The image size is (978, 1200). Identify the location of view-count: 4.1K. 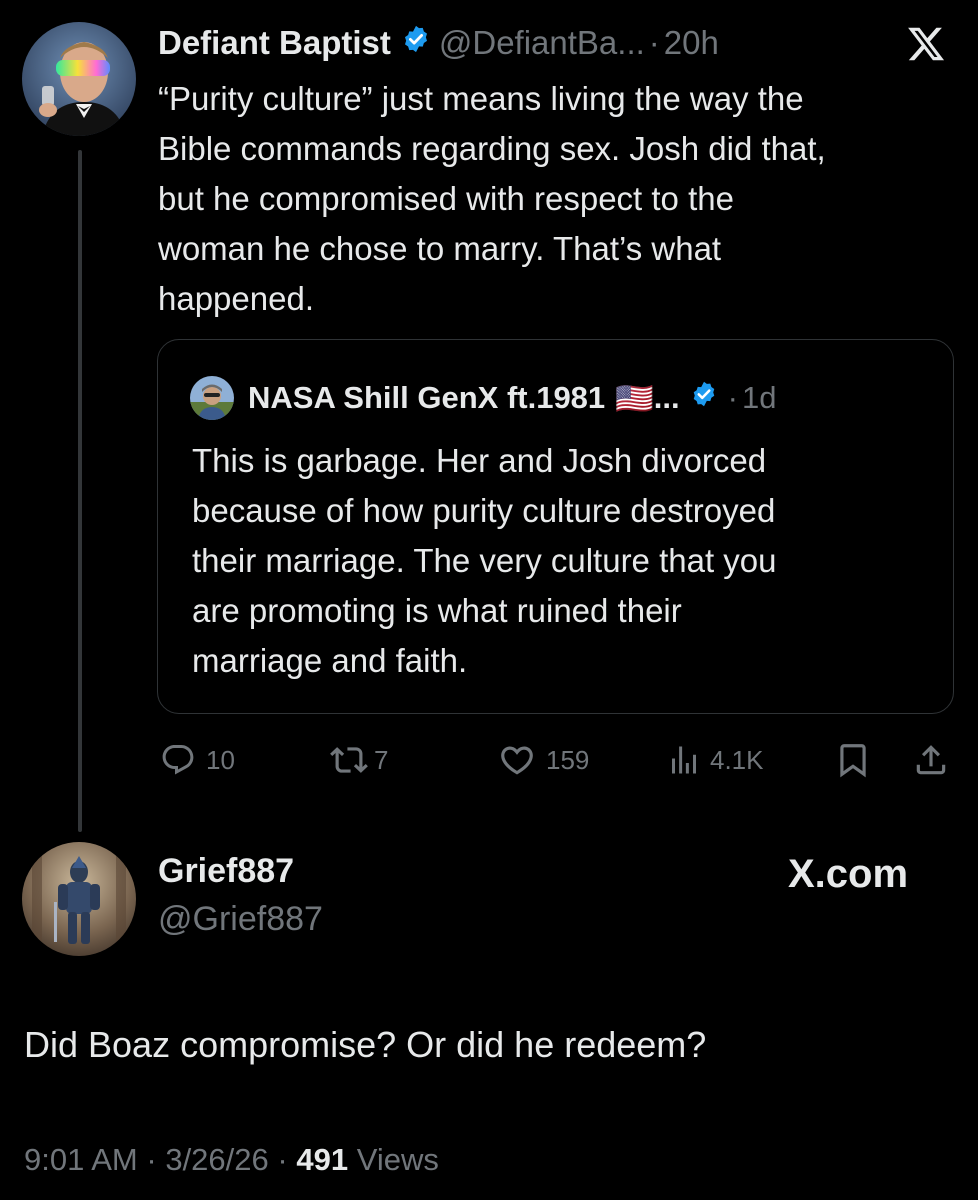
(737, 759).